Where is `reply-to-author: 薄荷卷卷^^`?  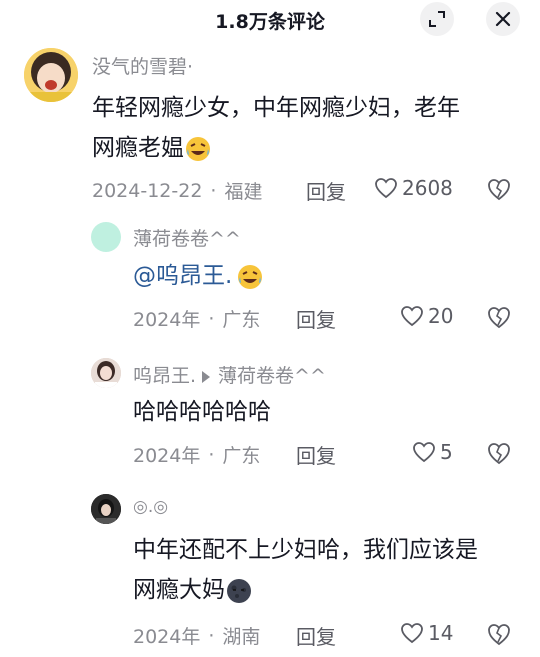 reply-to-author: 薄荷卷卷^^ is located at coordinates (272, 376).